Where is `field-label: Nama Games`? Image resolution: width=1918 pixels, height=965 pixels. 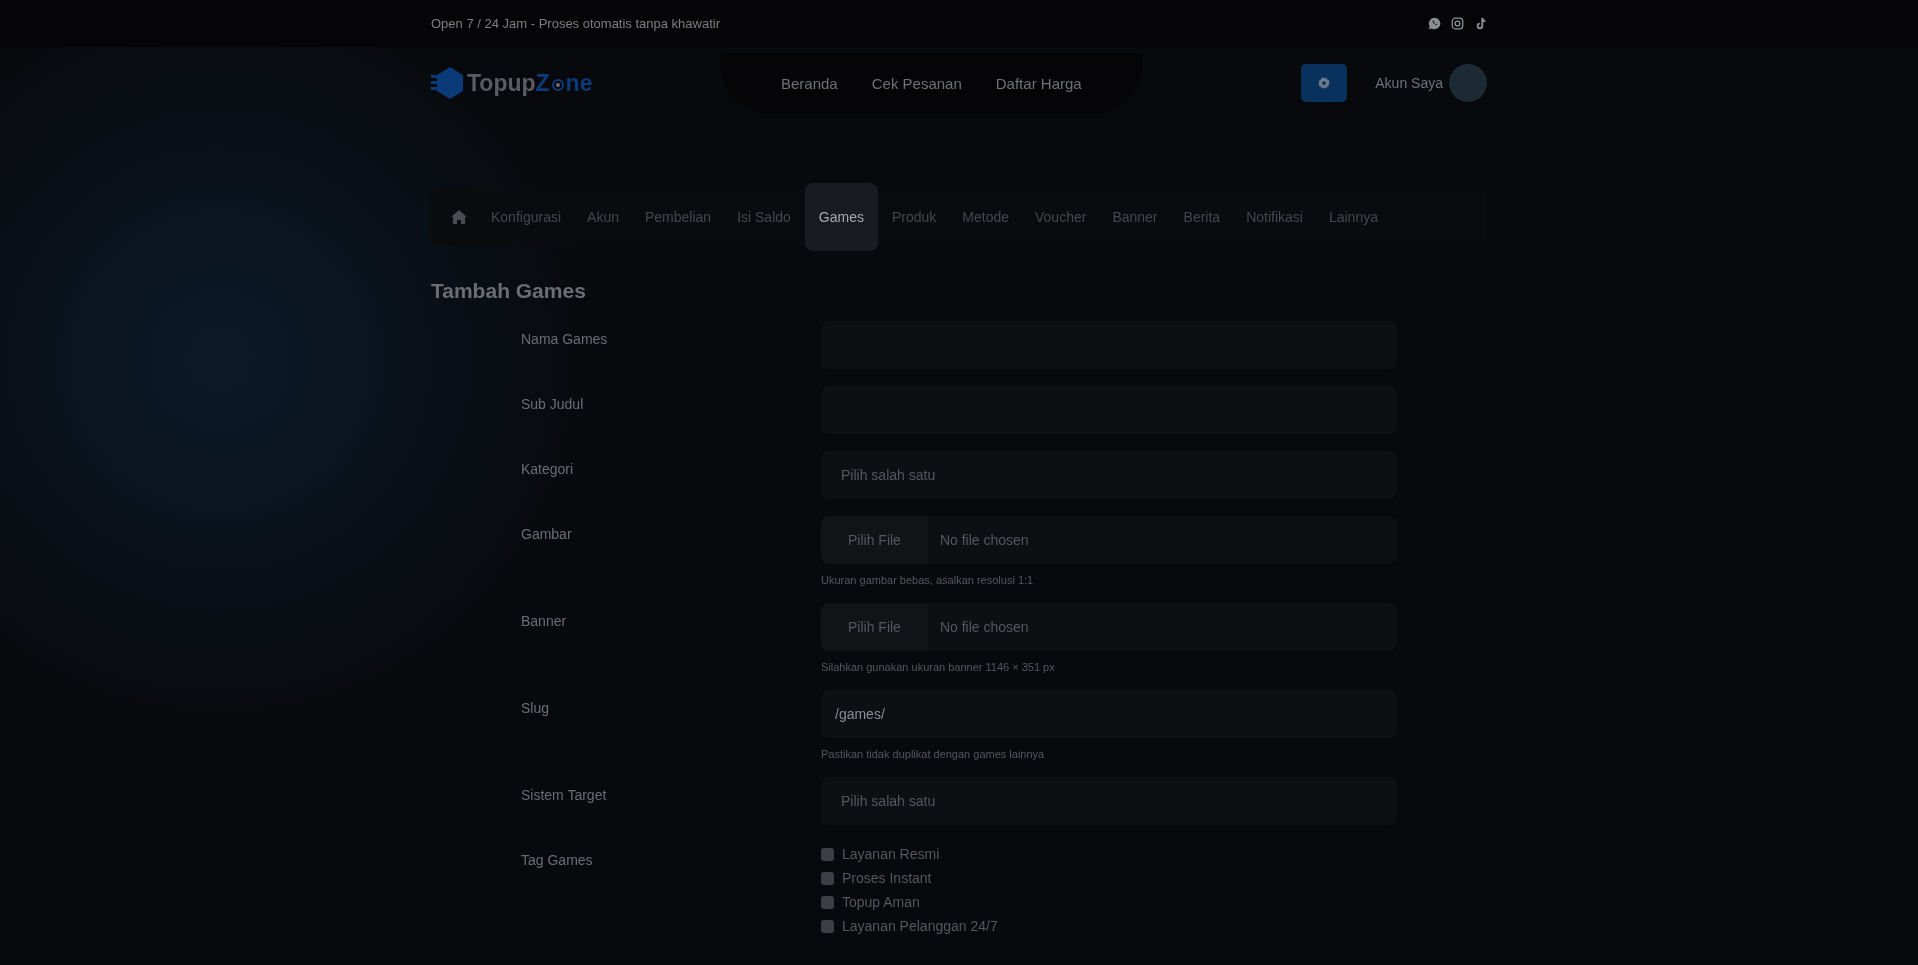
field-label: Nama Games is located at coordinates (564, 339).